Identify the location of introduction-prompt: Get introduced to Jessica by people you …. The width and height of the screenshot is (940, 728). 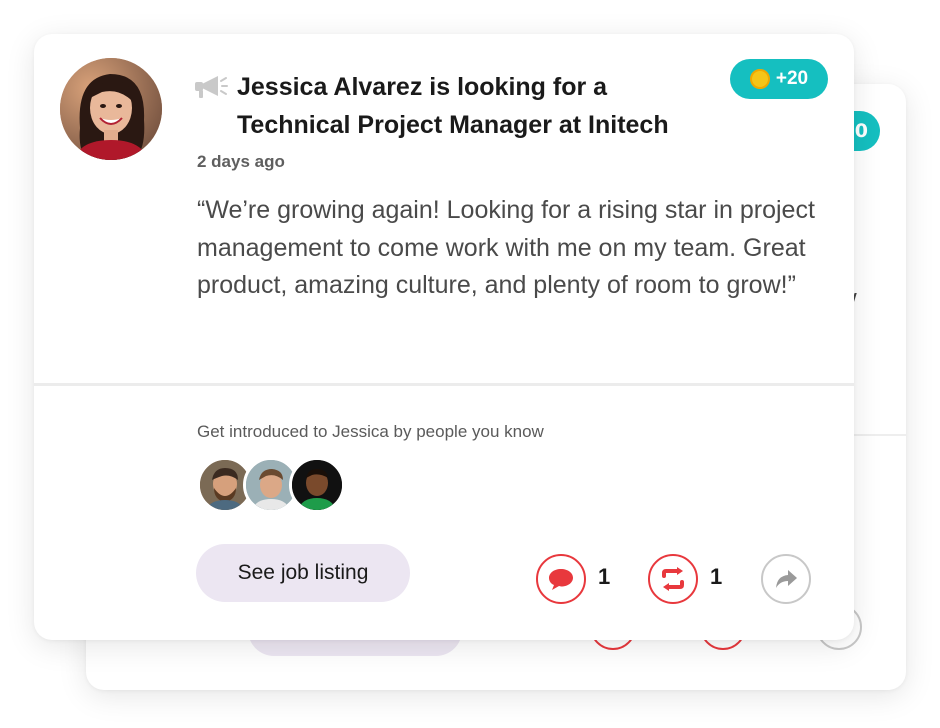
(370, 431).